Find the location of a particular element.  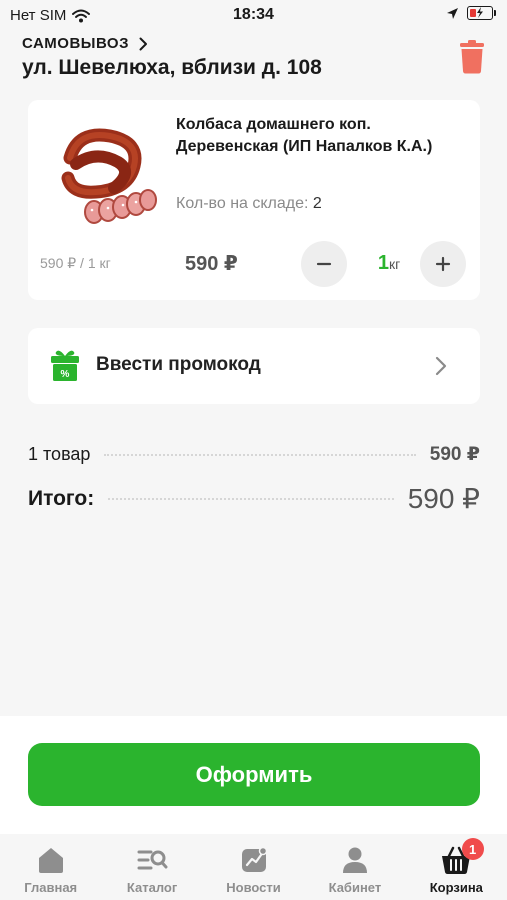

smoked-sausage-image is located at coordinates (109, 176).